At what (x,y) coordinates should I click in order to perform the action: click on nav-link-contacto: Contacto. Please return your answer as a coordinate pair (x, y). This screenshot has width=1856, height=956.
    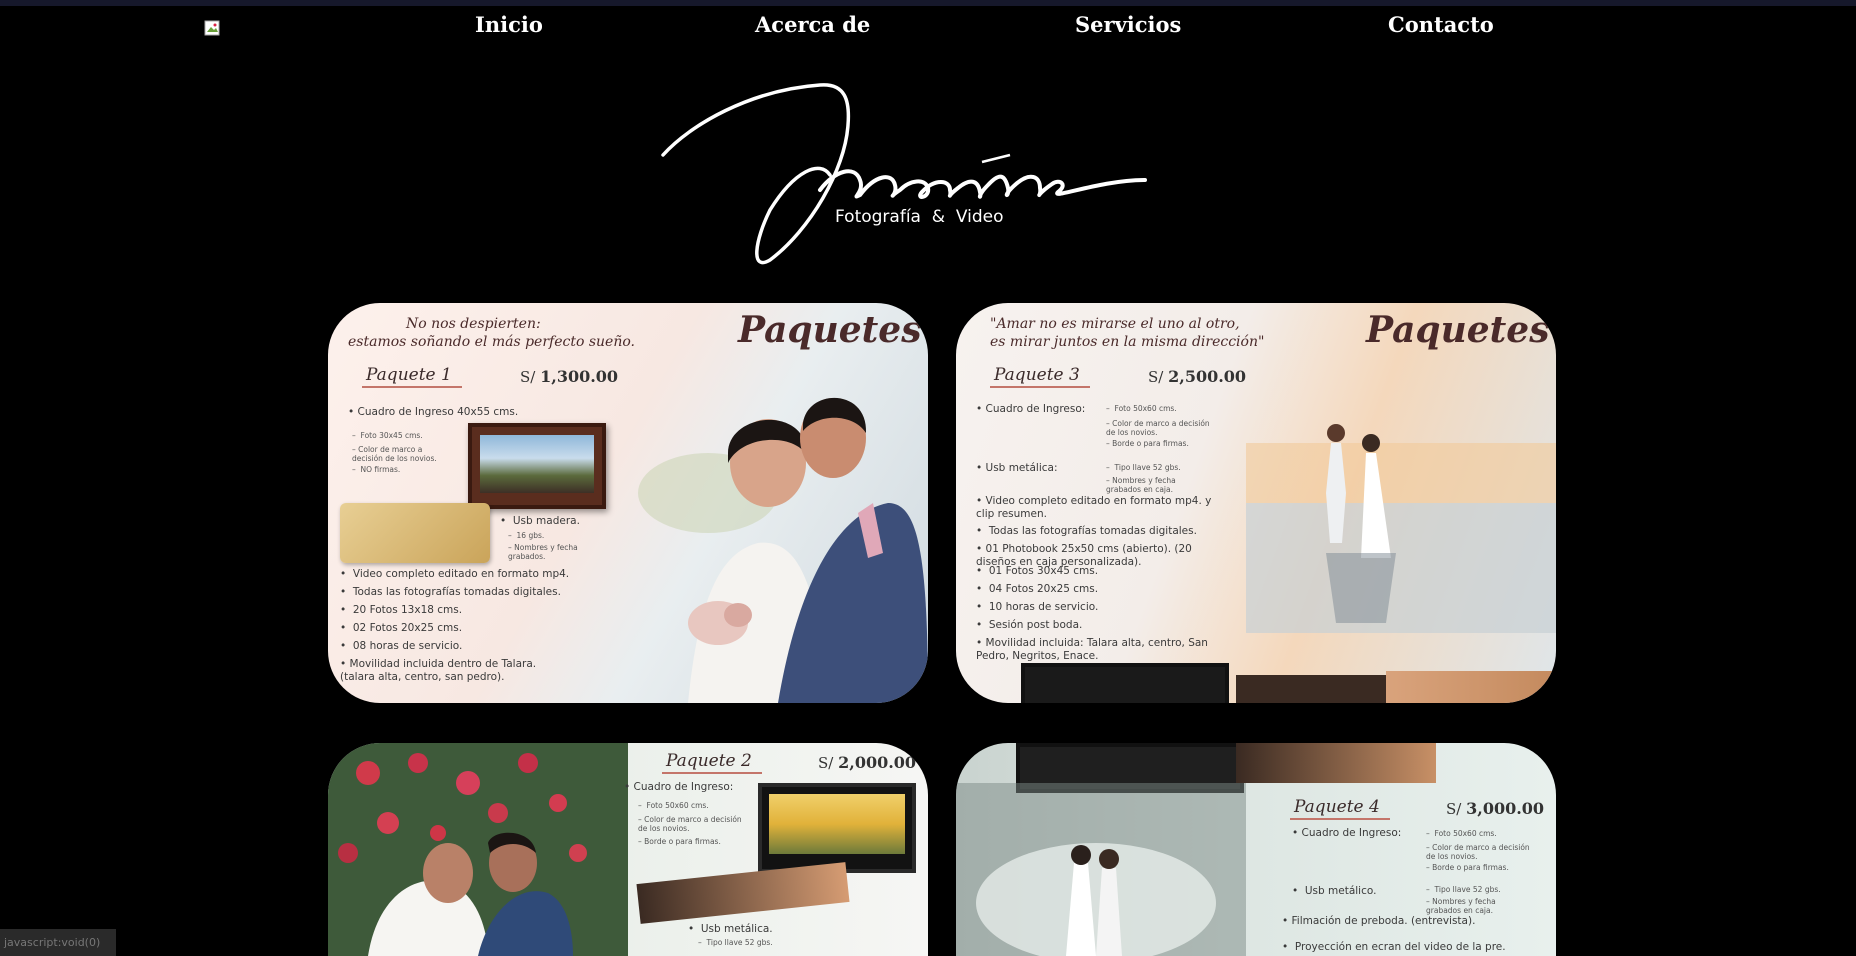
    Looking at the image, I should click on (1441, 24).